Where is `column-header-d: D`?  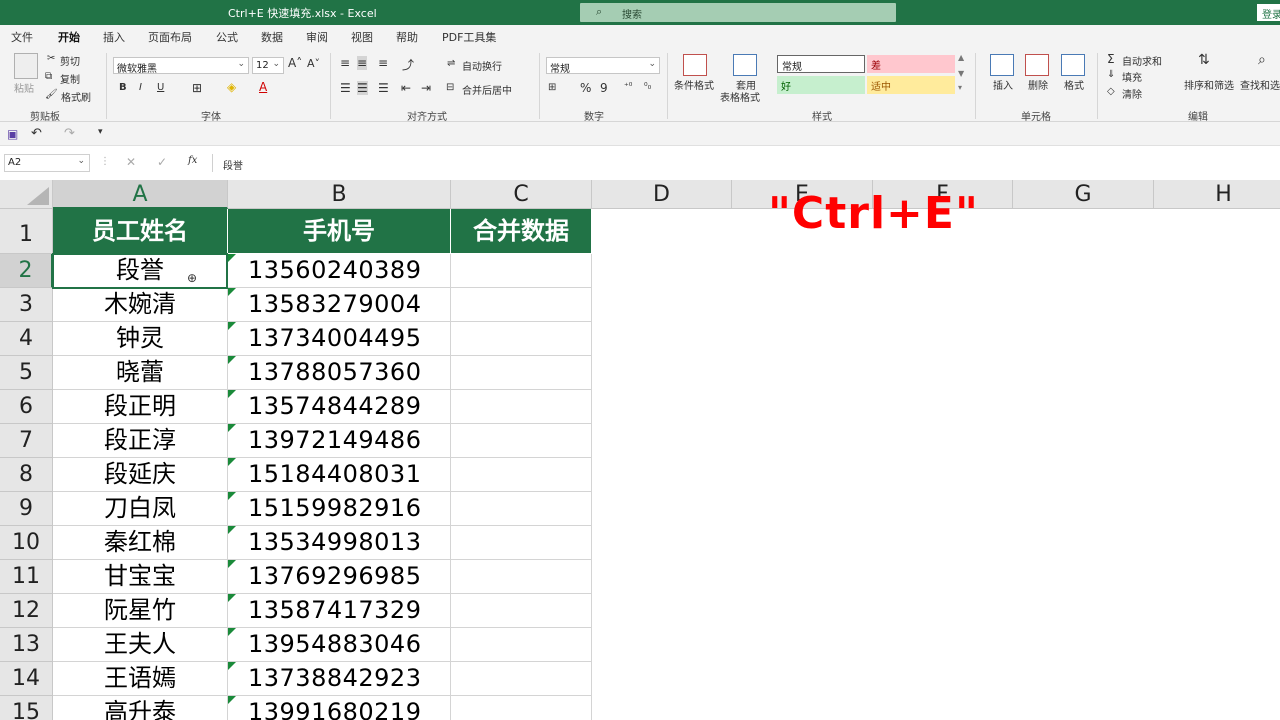 column-header-d: D is located at coordinates (662, 194).